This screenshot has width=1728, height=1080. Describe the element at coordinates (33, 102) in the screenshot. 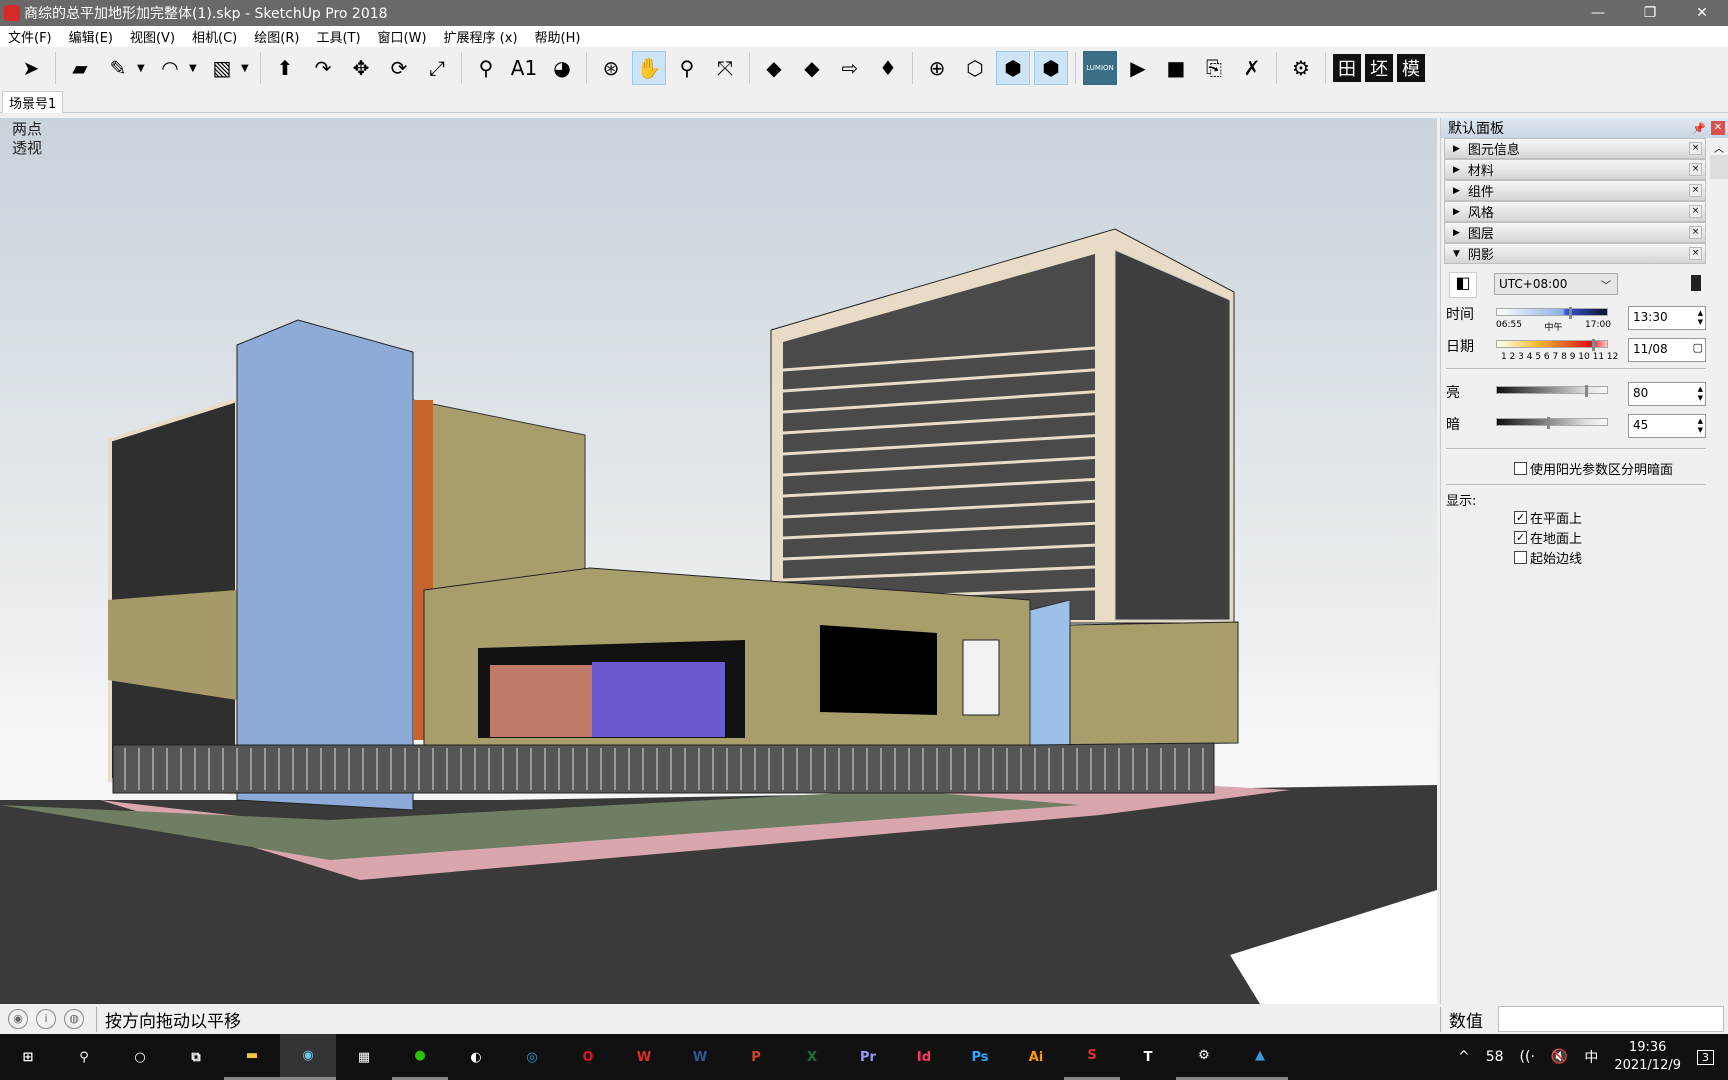

I see `scene-tab-1: 场景号1` at that location.